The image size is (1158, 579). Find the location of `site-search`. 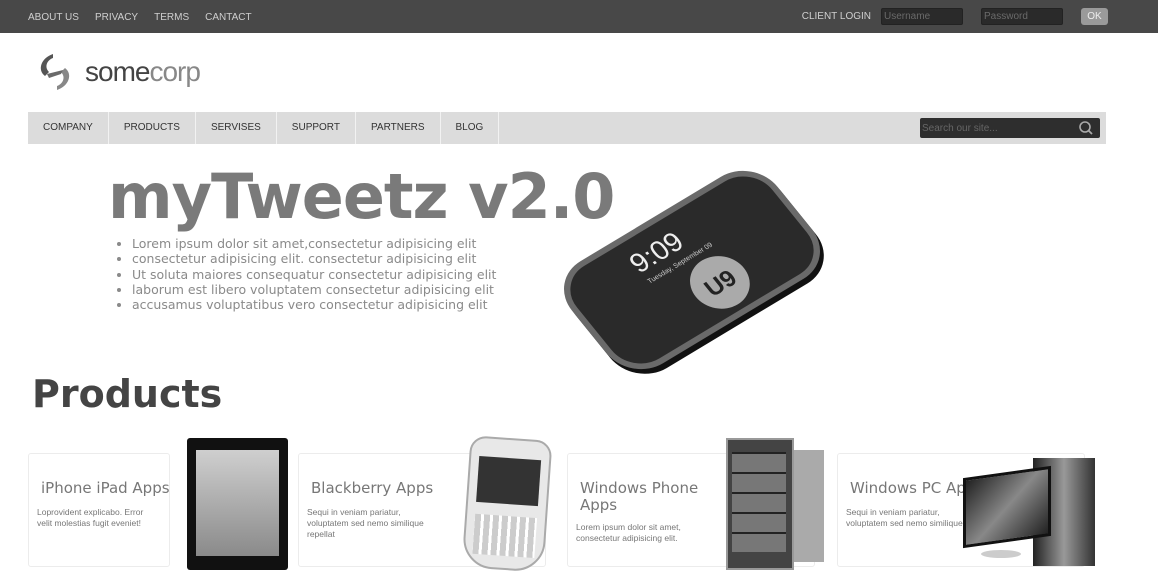

site-search is located at coordinates (1010, 128).